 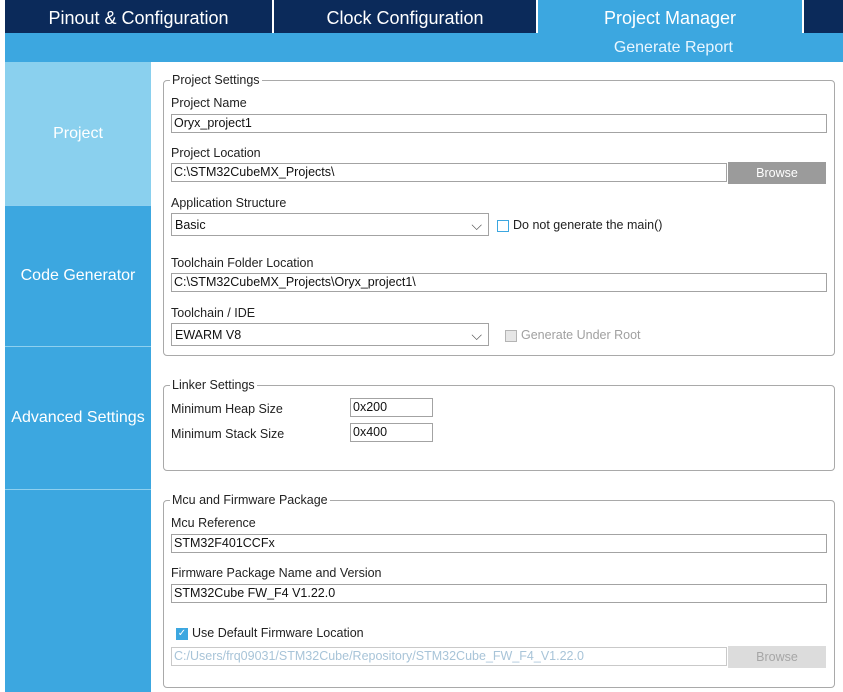 What do you see at coordinates (229, 203) in the screenshot?
I see `app-structure-label: Application Structure` at bounding box center [229, 203].